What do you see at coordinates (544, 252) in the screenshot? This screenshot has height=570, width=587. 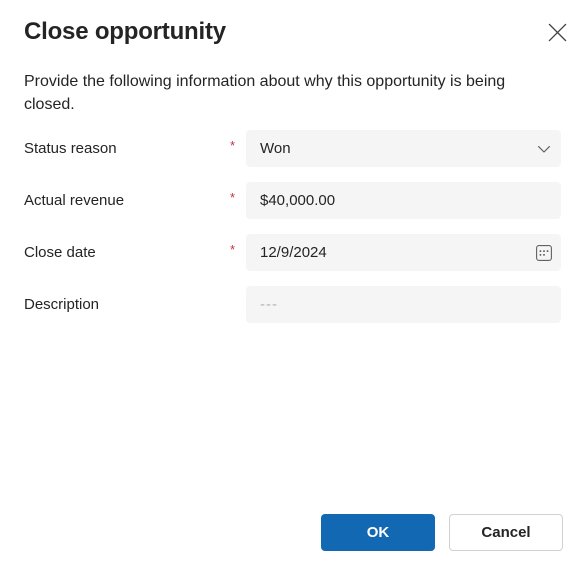 I see `calendar-icon` at bounding box center [544, 252].